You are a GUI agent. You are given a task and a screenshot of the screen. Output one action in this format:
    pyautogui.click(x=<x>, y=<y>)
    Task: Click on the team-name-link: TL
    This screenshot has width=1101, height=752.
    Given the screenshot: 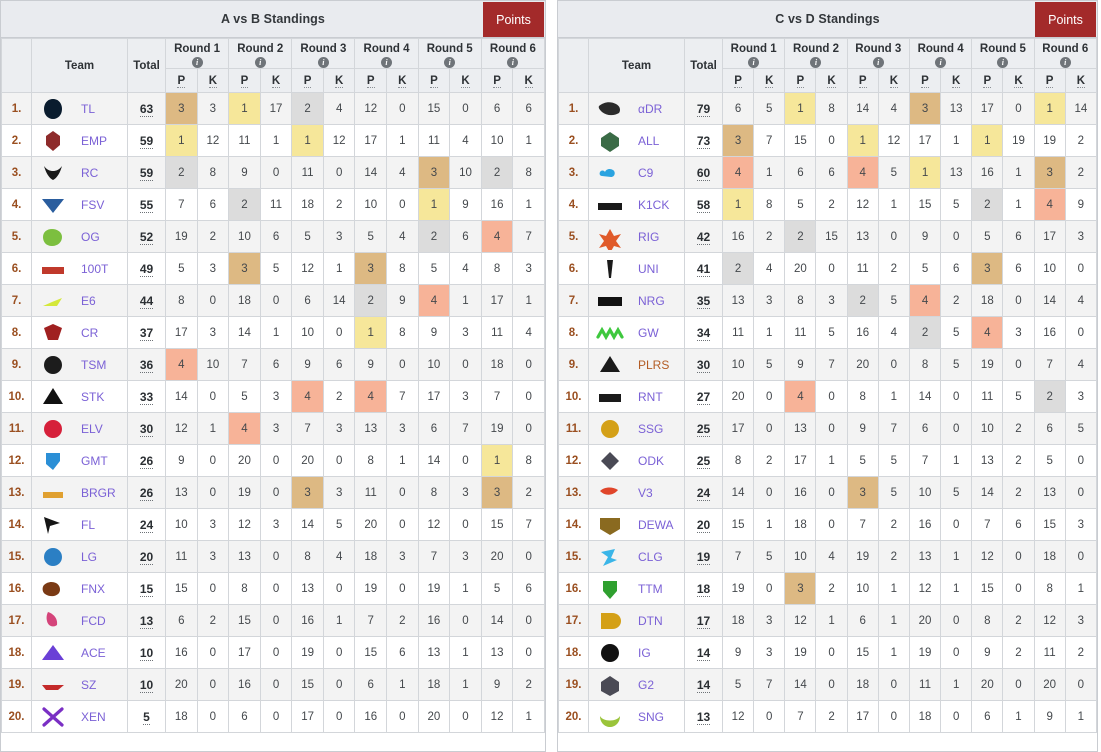 What is the action you would take?
    pyautogui.click(x=88, y=109)
    